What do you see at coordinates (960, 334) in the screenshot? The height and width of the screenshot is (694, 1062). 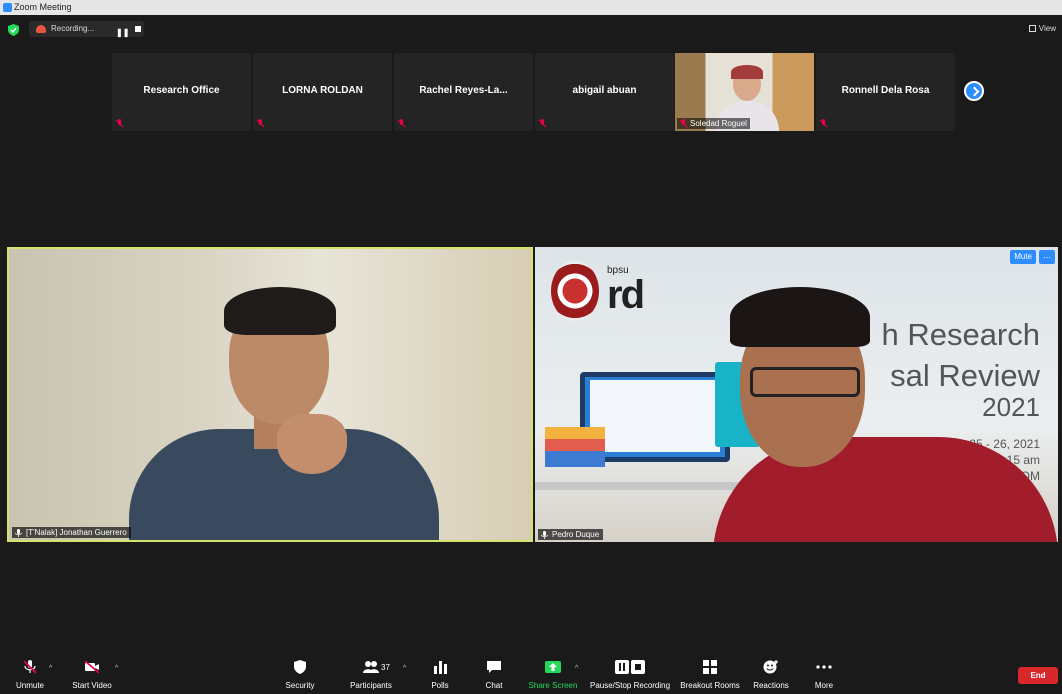 I see `slide-title-line1: h Research` at bounding box center [960, 334].